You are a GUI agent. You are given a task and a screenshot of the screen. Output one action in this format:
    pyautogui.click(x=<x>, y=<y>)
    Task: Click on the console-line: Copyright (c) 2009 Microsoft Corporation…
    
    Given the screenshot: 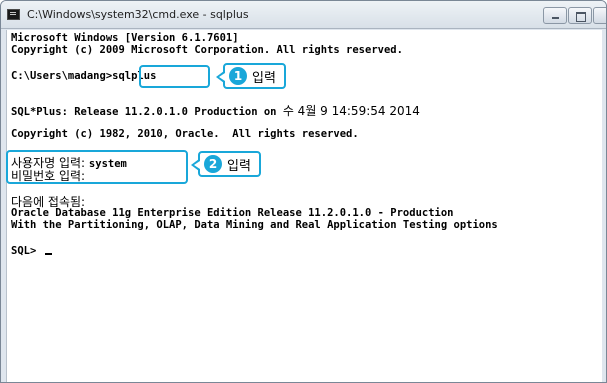 What is the action you would take?
    pyautogui.click(x=207, y=50)
    